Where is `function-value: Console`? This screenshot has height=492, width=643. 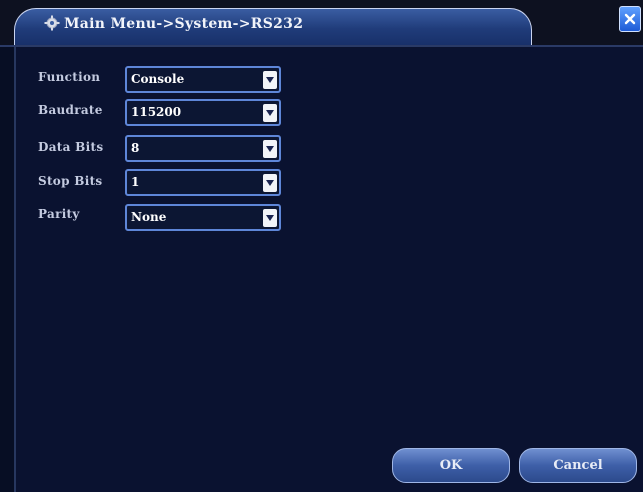 function-value: Console is located at coordinates (158, 79).